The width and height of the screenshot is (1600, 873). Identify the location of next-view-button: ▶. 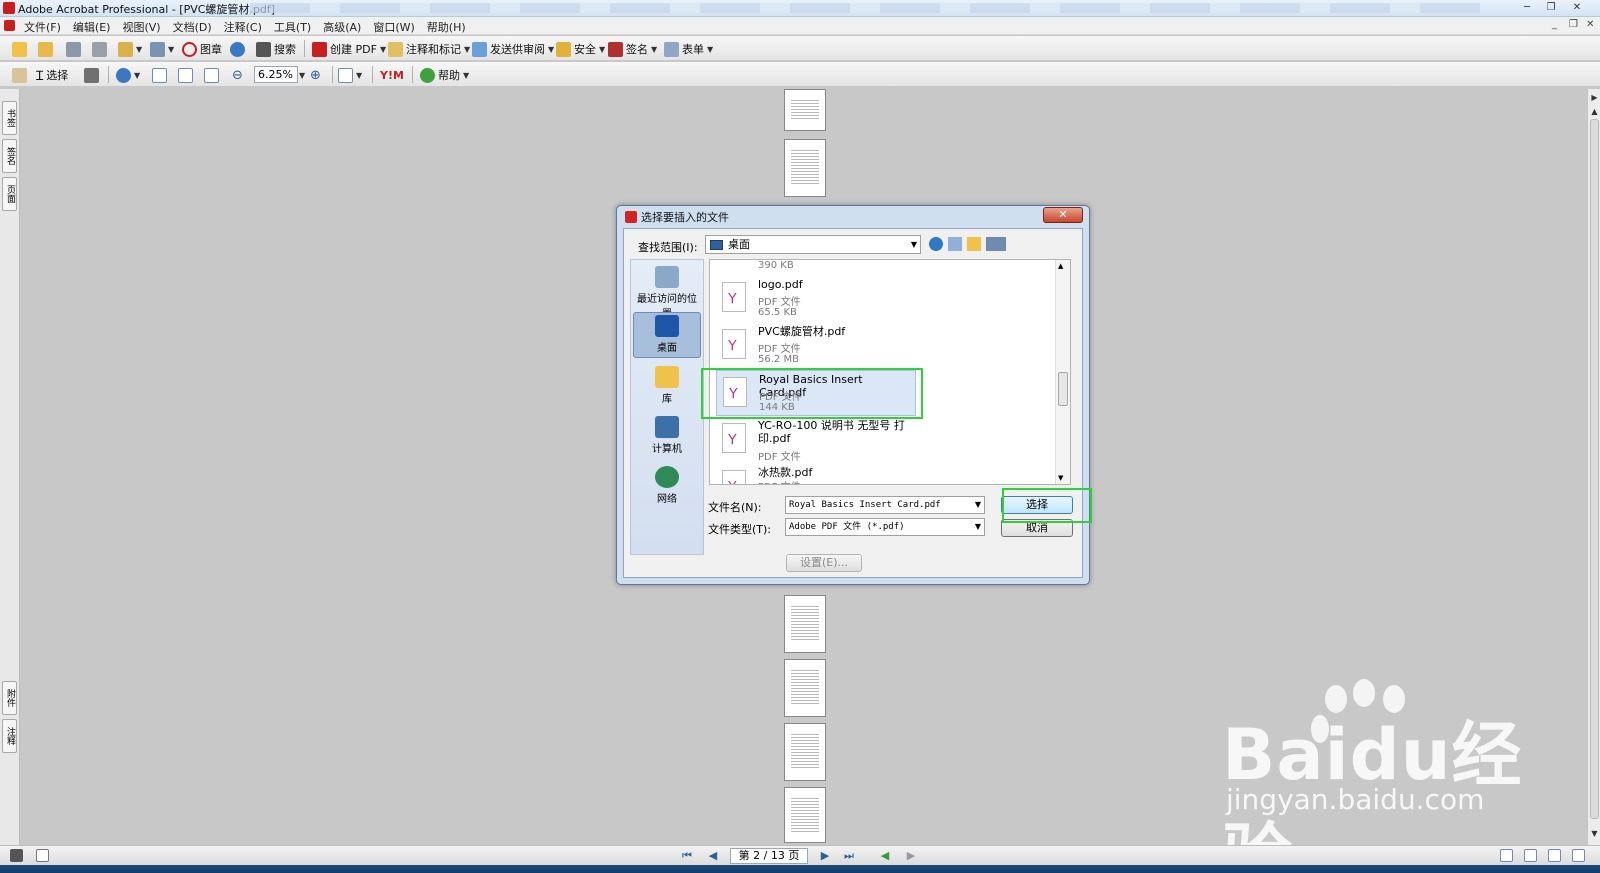
(911, 856).